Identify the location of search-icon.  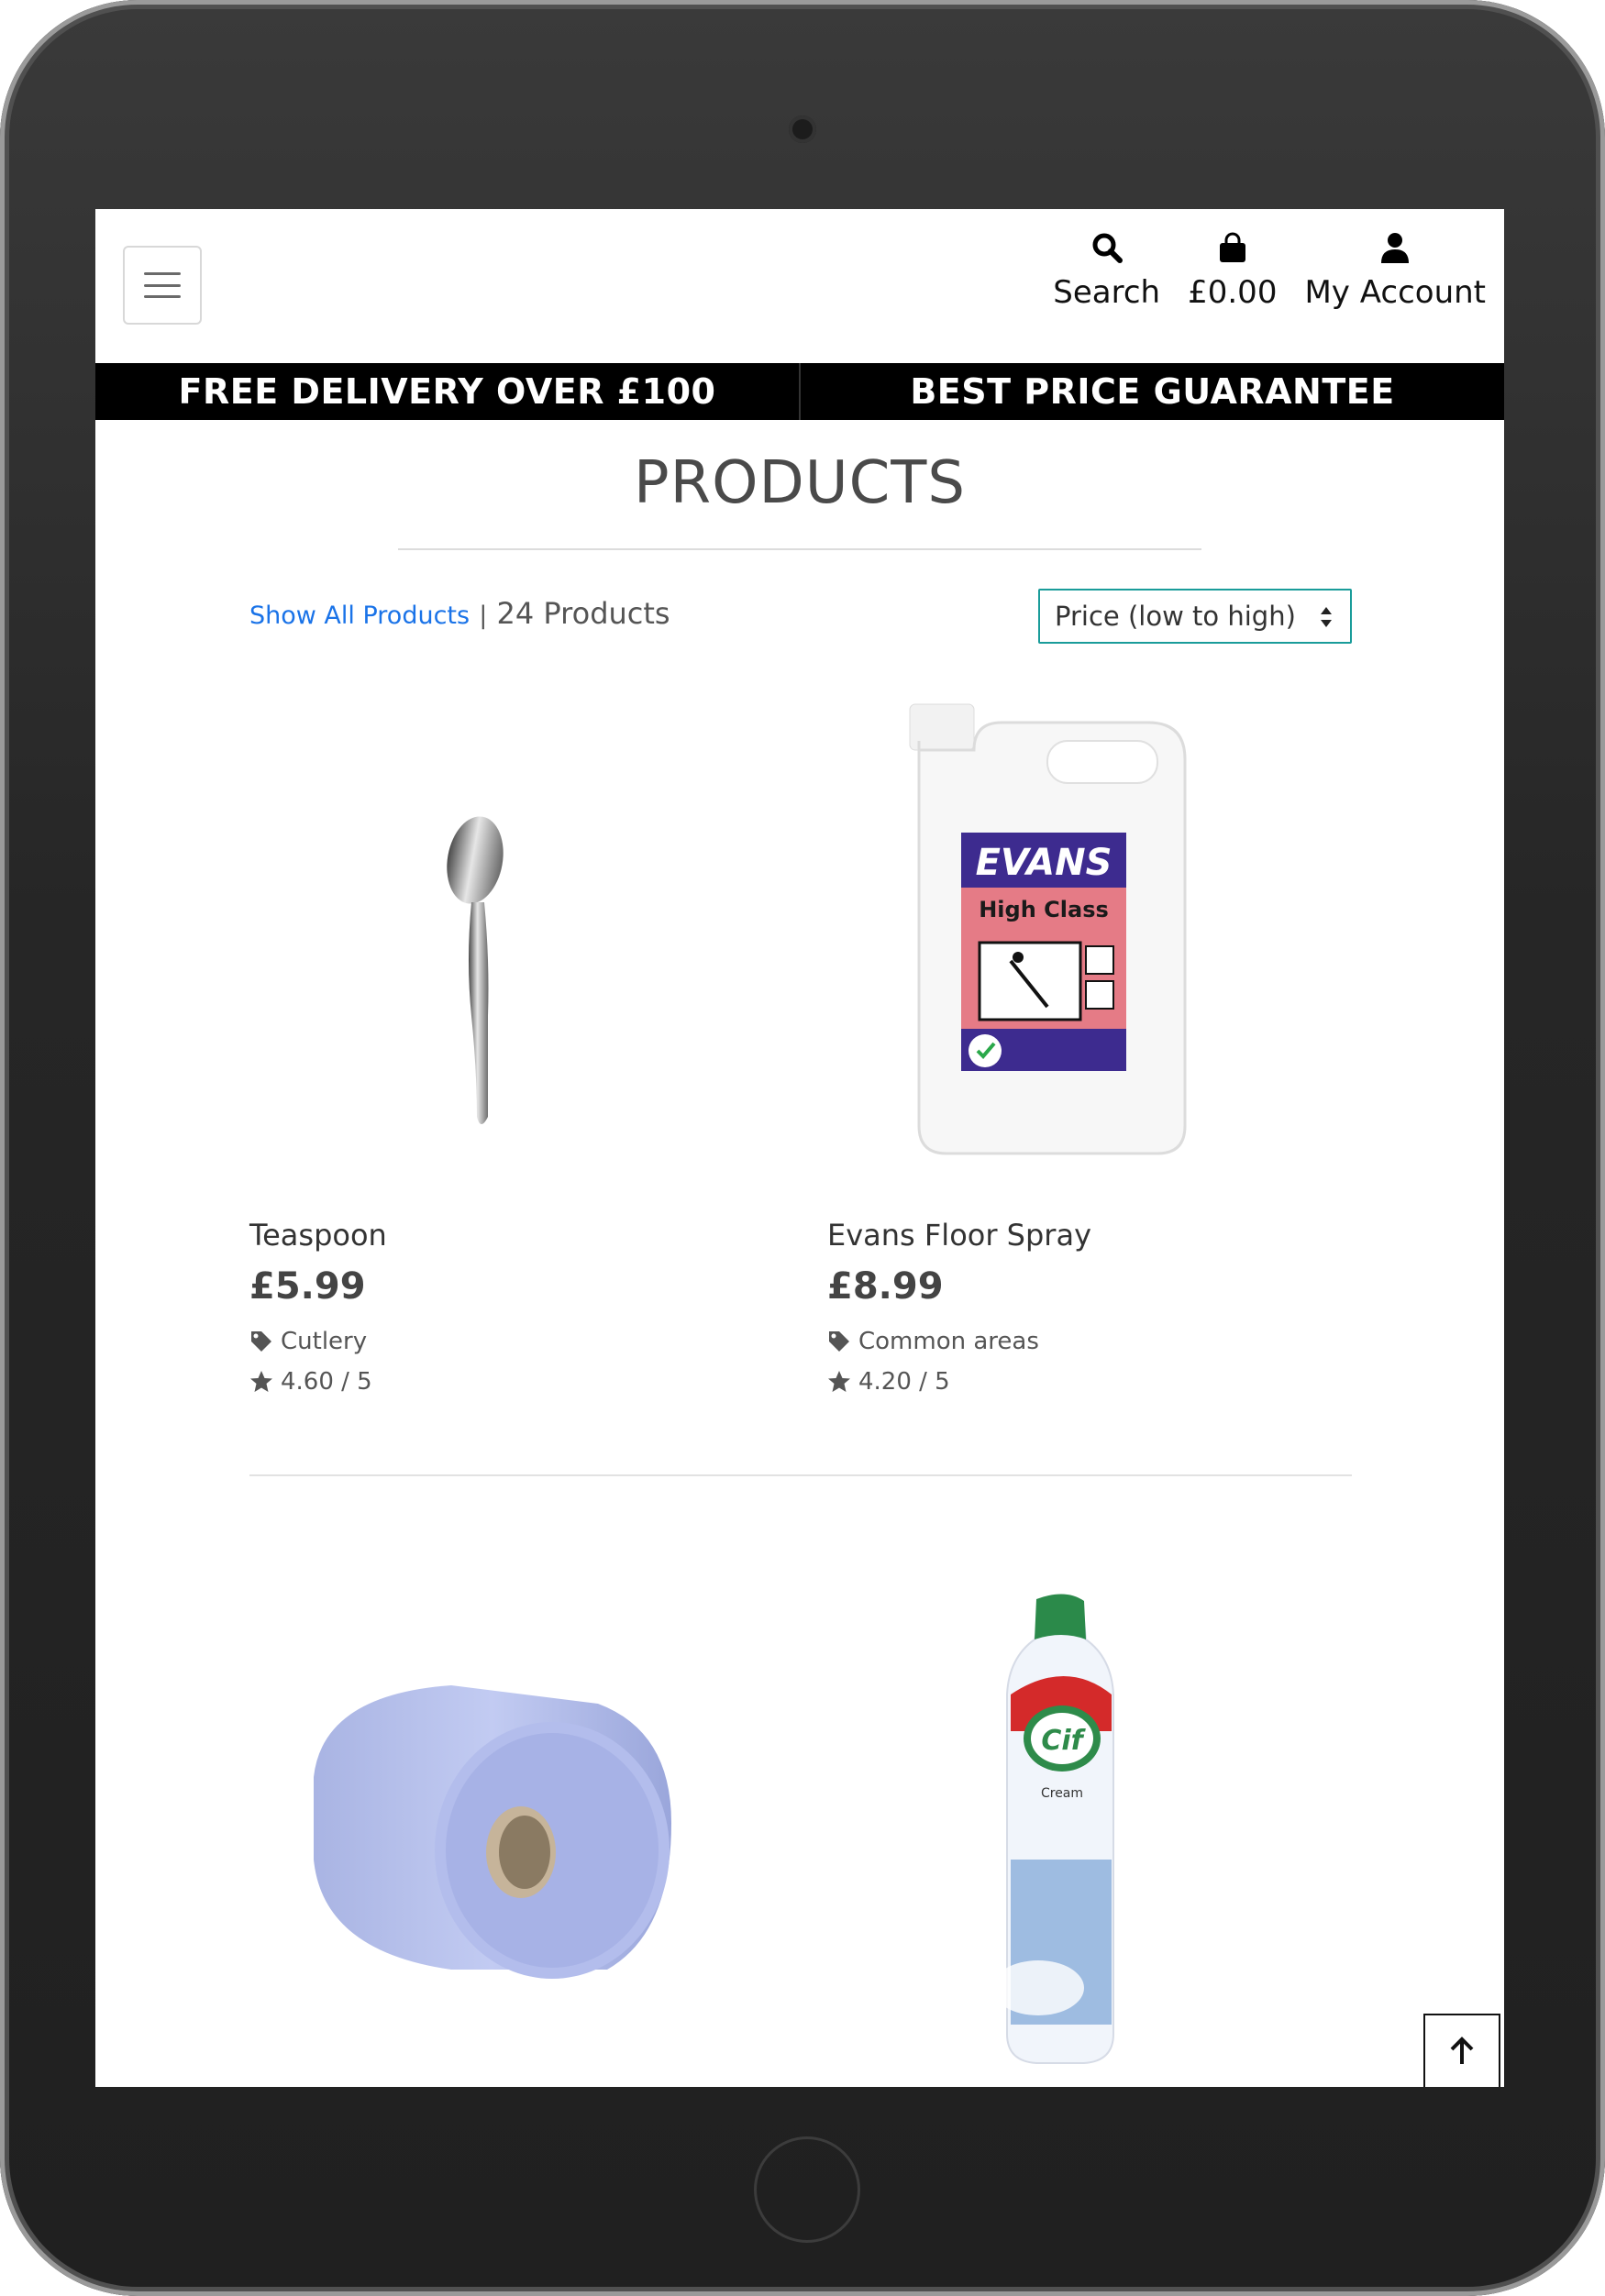
(1107, 248).